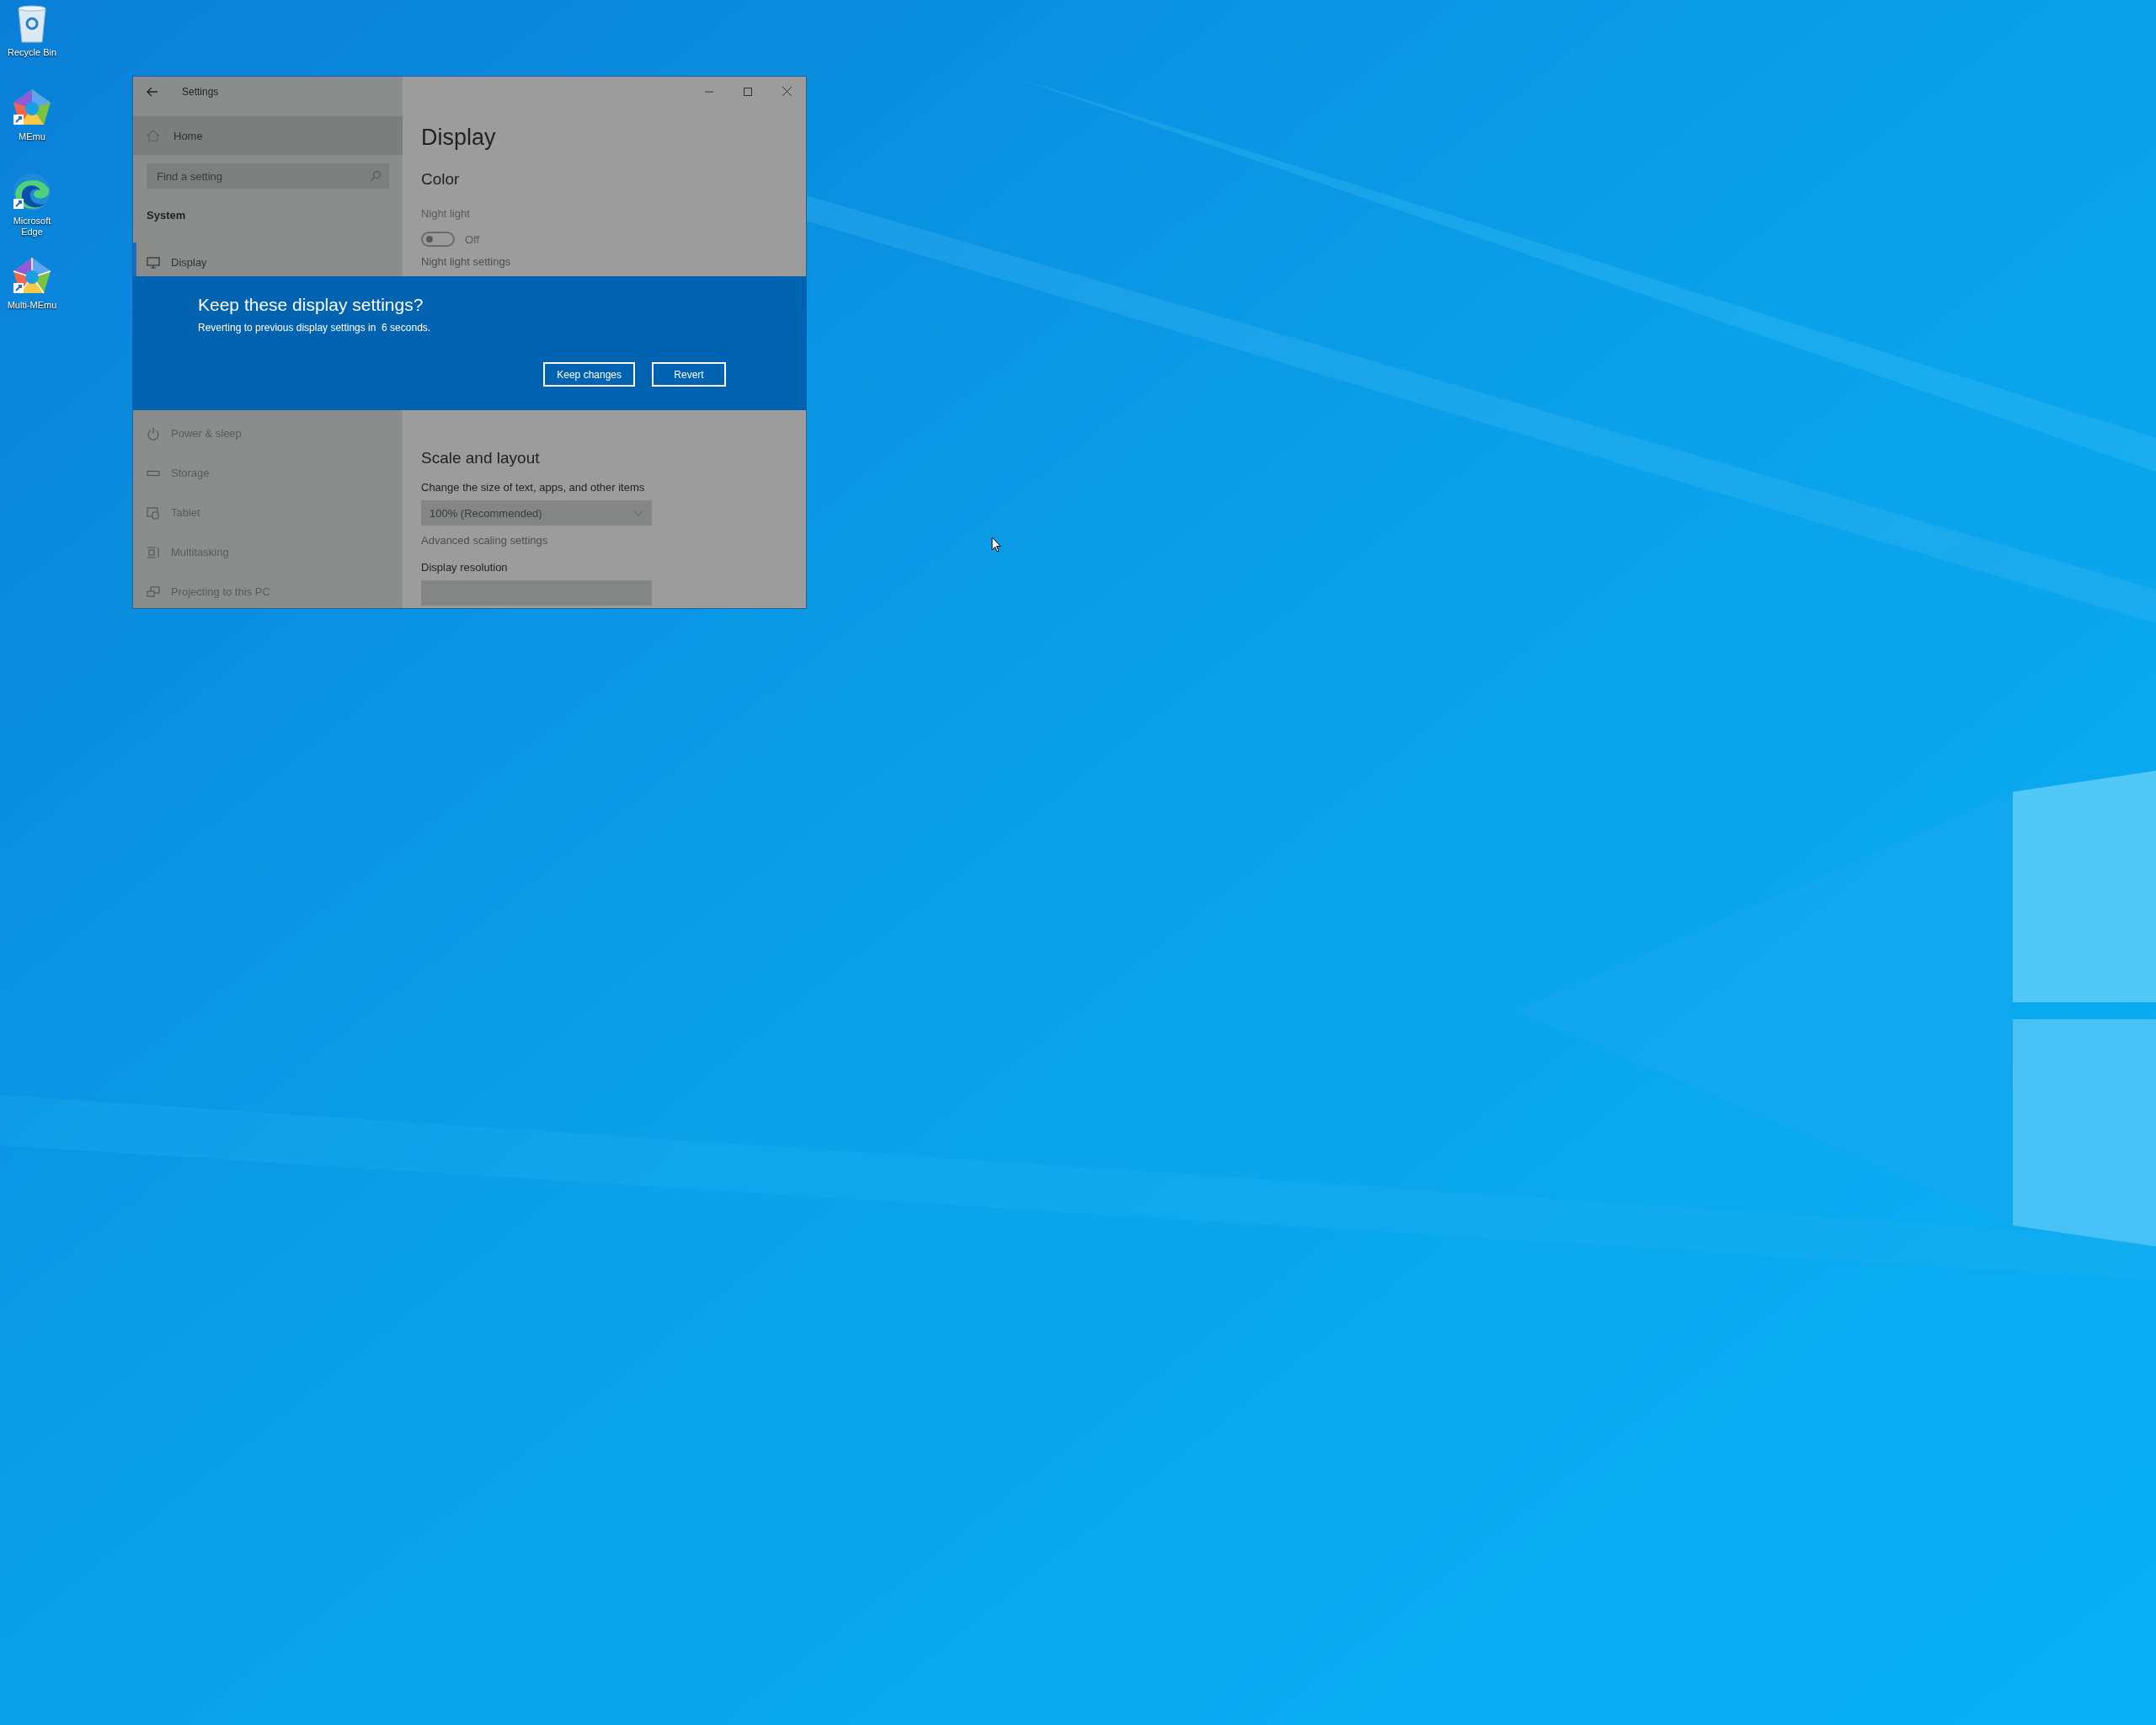 The image size is (2156, 1725). What do you see at coordinates (533, 487) in the screenshot?
I see `setting-label: Change the size of text, apps, and other items` at bounding box center [533, 487].